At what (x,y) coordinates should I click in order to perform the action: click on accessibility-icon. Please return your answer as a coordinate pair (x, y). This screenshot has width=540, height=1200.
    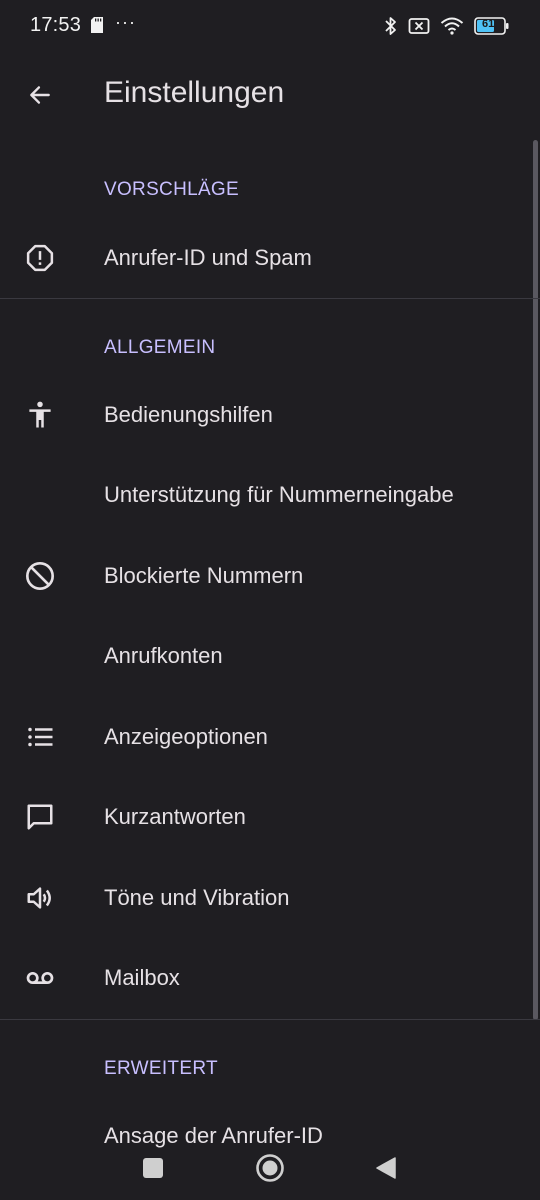
    Looking at the image, I should click on (40, 415).